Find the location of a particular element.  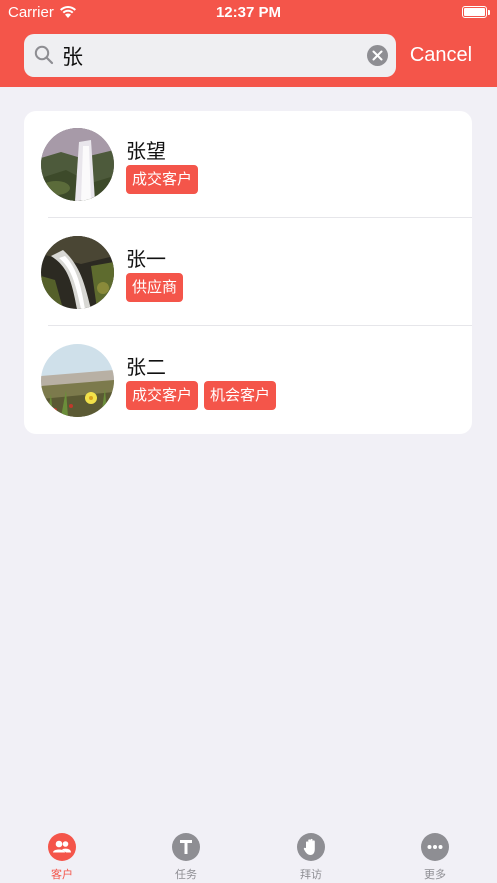

contact-tags: 供应商 is located at coordinates (155, 287).